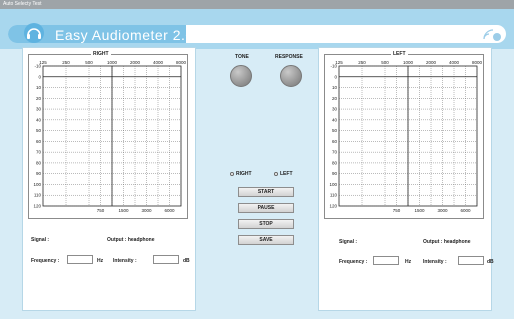  I want to click on left-x-tick-label: 2000, so click(431, 62).